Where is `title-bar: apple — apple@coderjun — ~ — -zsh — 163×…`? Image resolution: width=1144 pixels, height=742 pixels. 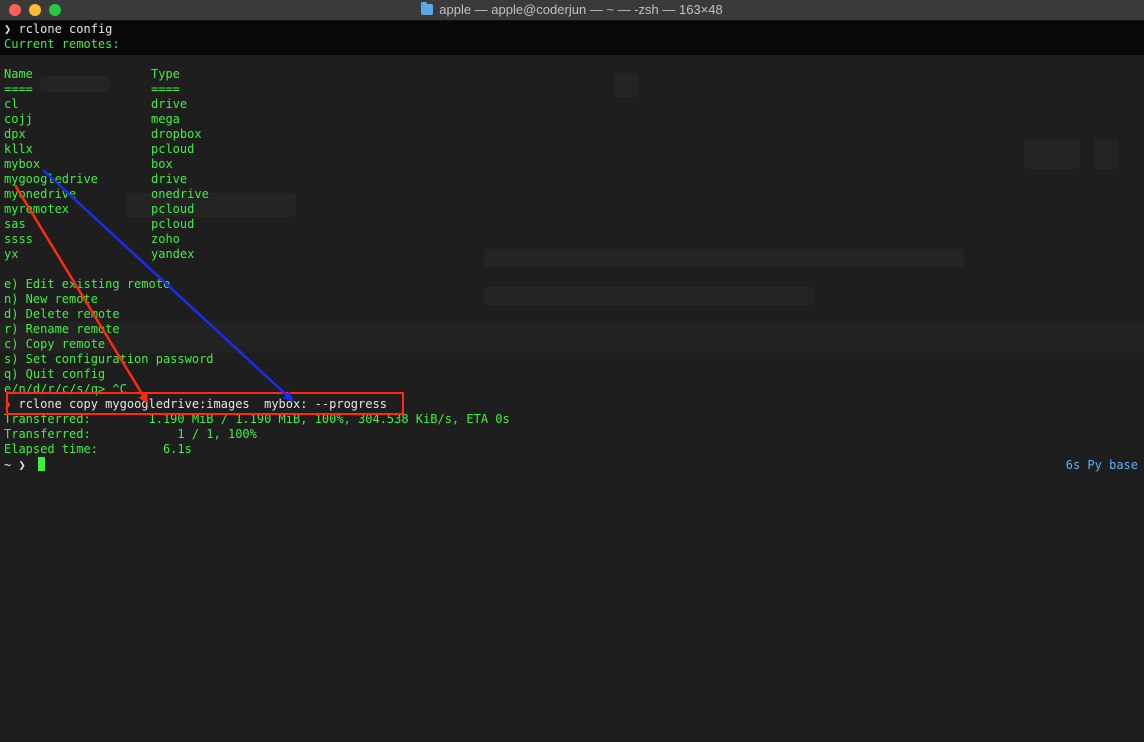
title-bar: apple — apple@coderjun — ~ — -zsh — 163×… is located at coordinates (572, 10).